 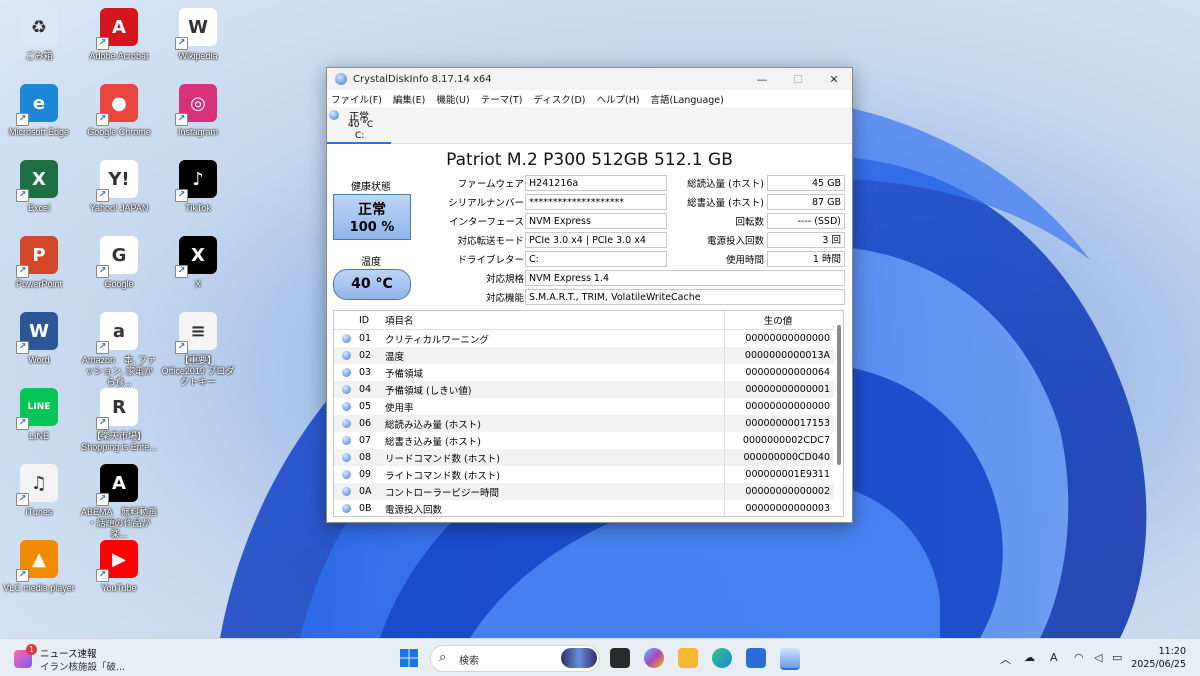 I want to click on desktop-shortcut: ▶ ↗ YouTube, so click(x=119, y=571).